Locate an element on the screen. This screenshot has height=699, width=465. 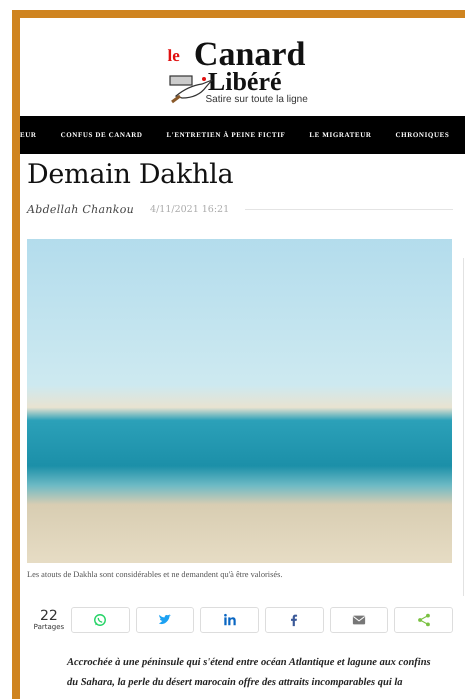
whatsapp-share-button is located at coordinates (100, 620).